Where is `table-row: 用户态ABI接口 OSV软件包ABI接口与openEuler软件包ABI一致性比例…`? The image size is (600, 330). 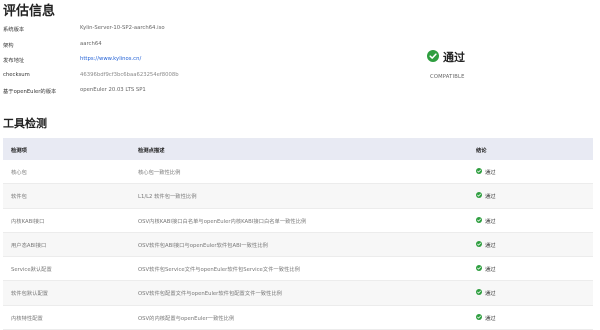 table-row: 用户态ABI接口 OSV软件包ABI接口与openEuler软件包ABI一致性比例… is located at coordinates (298, 245).